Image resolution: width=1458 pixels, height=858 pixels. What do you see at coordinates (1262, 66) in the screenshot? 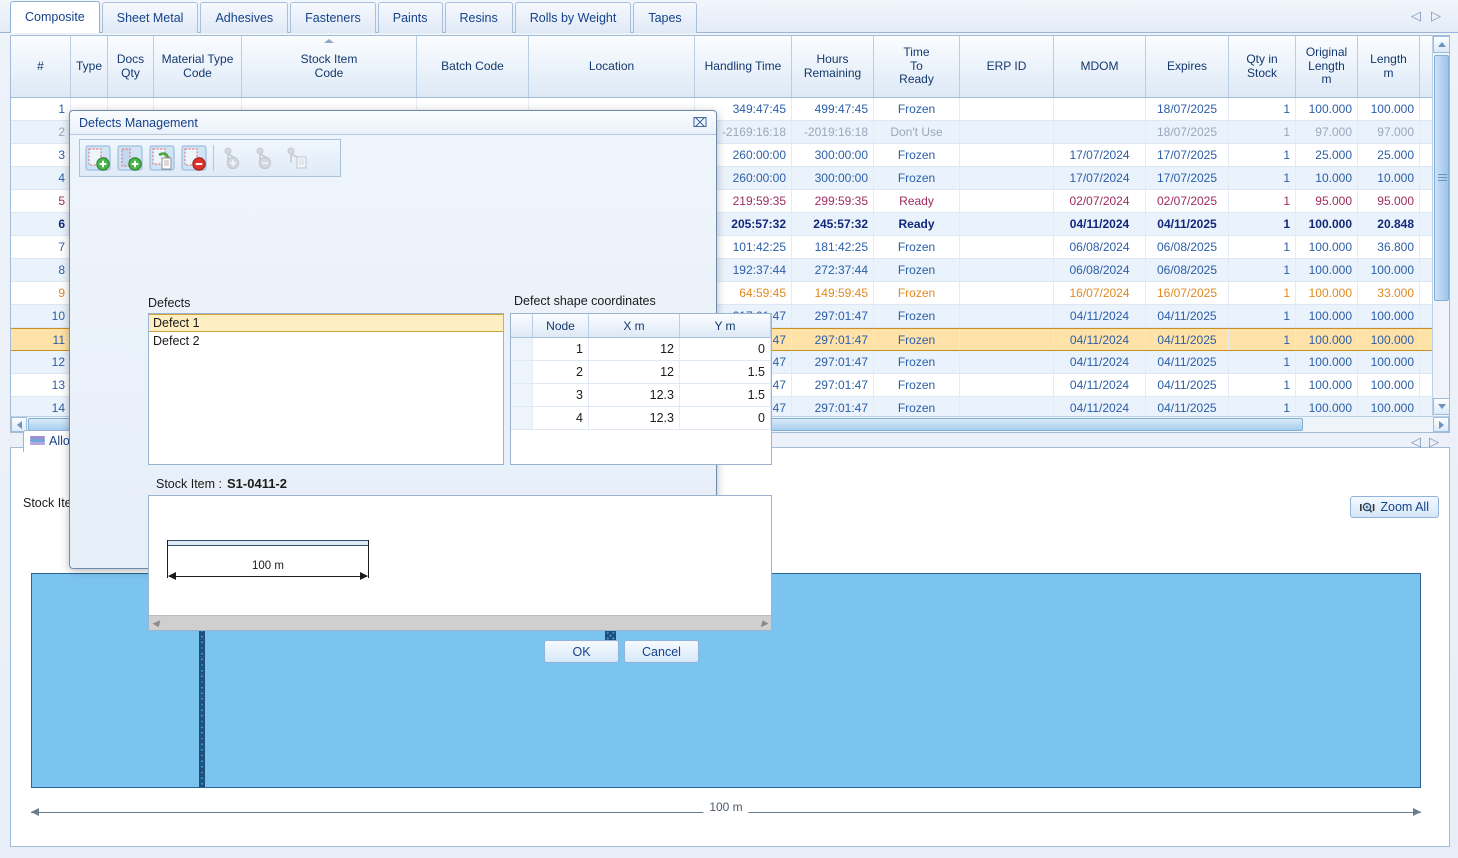
I see `column-header-qty-in-stock: Qty in Stock` at bounding box center [1262, 66].